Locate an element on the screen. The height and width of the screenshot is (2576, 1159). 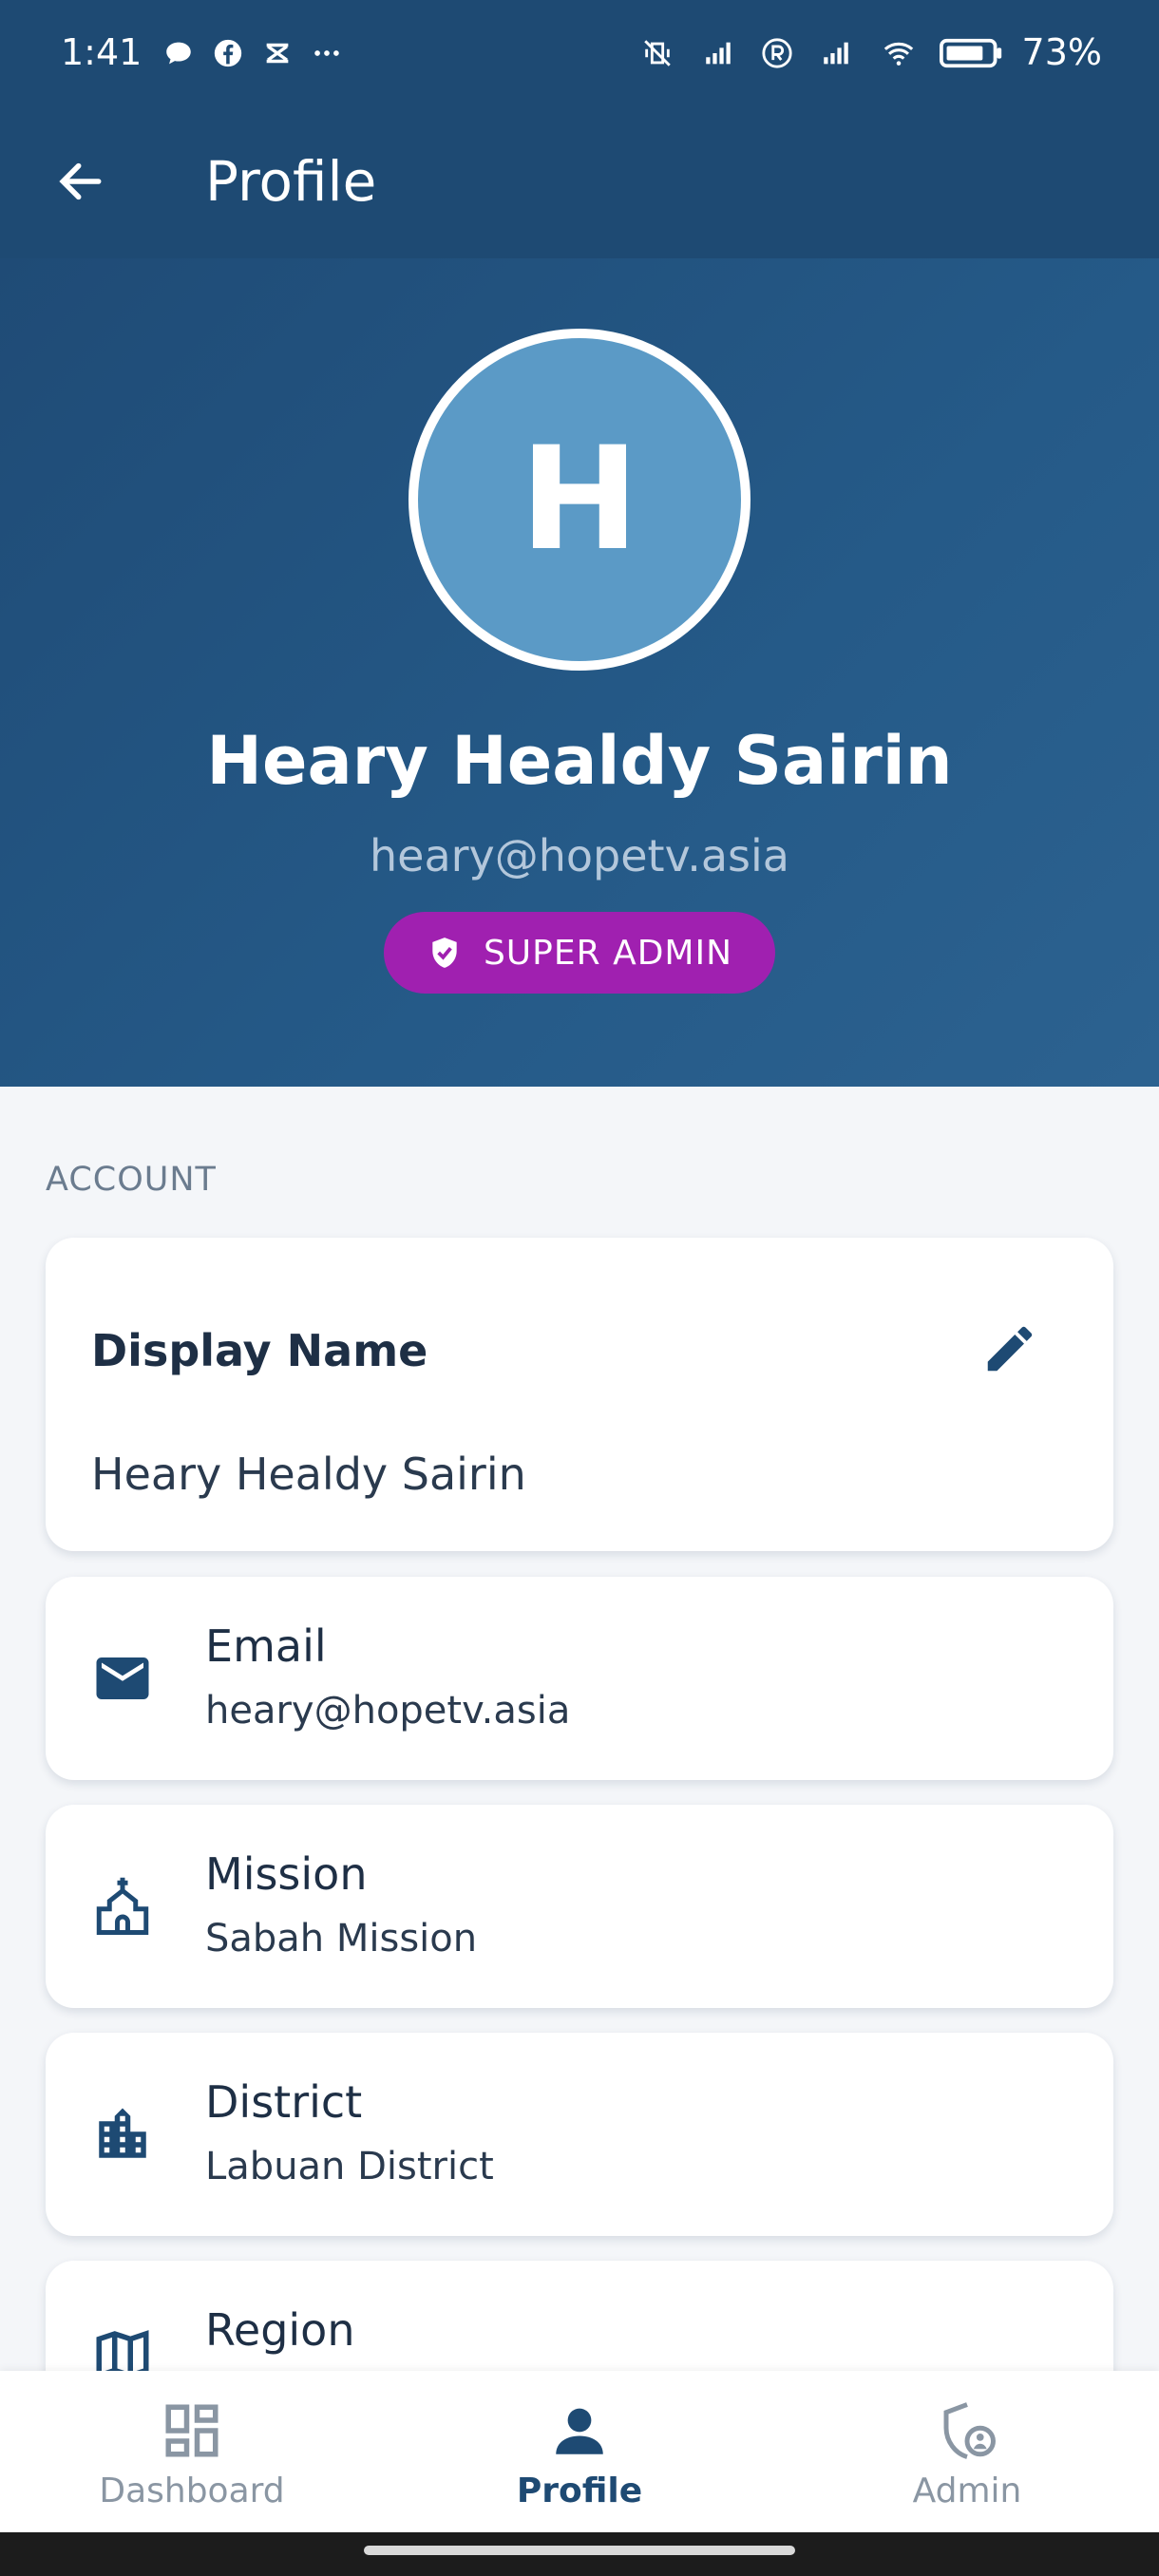
chat-notification-icon is located at coordinates (178, 52).